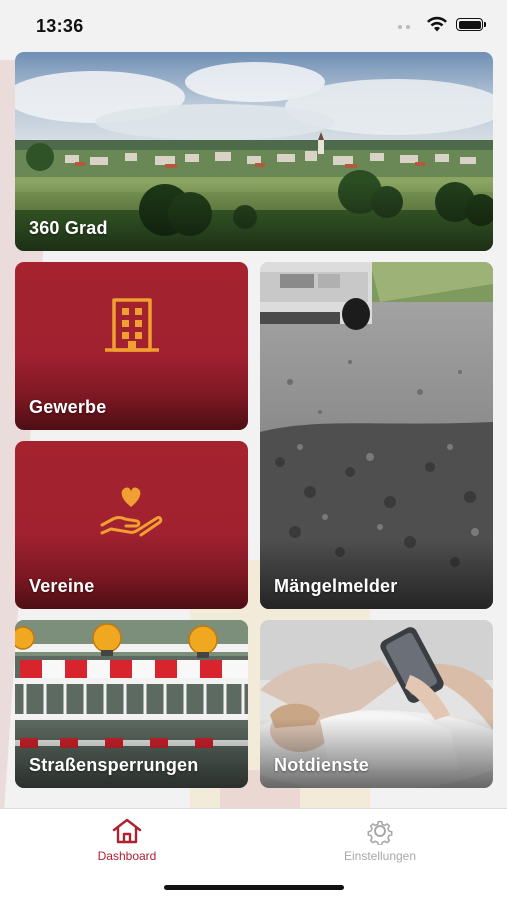 The height and width of the screenshot is (901, 507). Describe the element at coordinates (127, 831) in the screenshot. I see `home-icon` at that location.